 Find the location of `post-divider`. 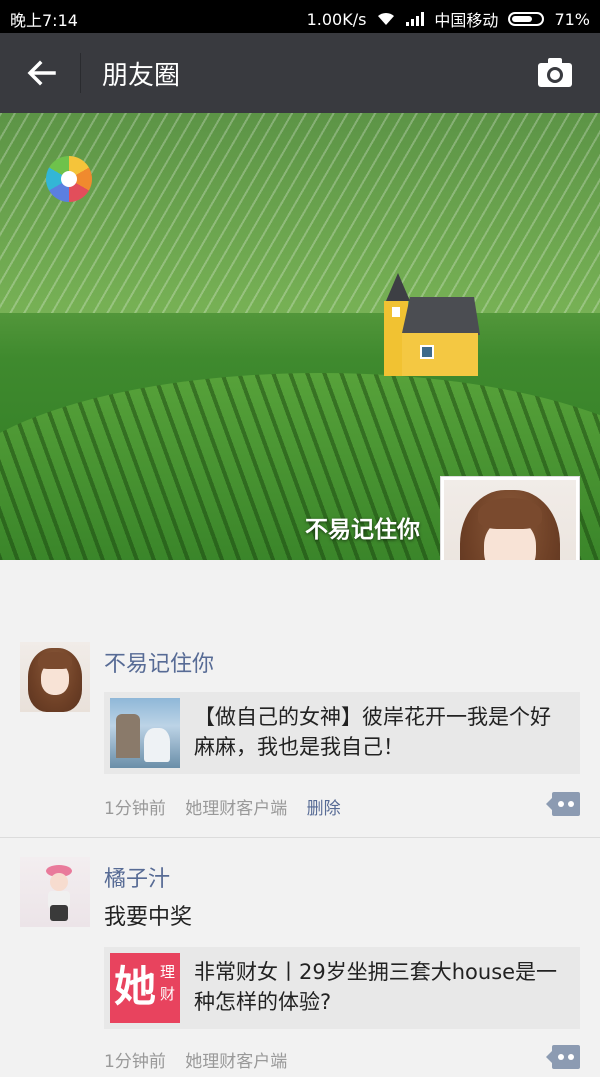

post-divider is located at coordinates (300, 837).